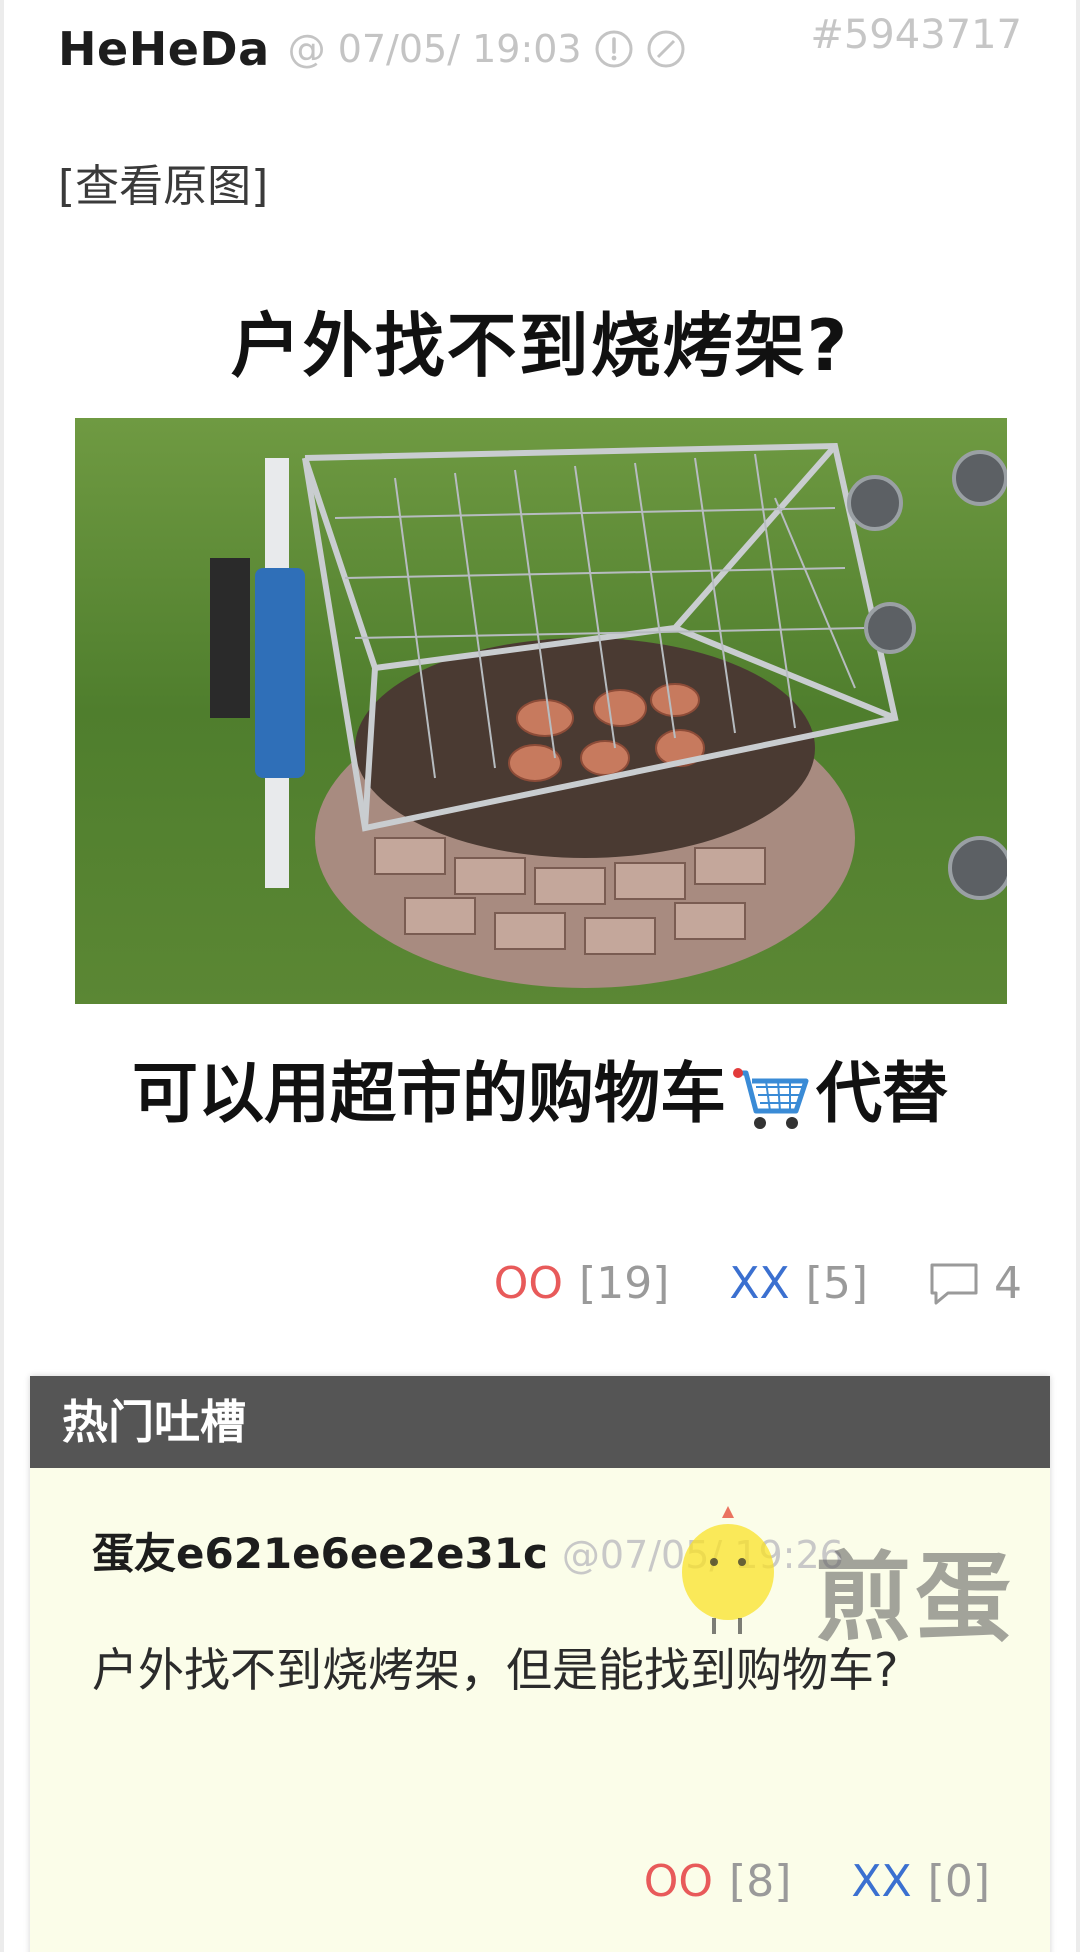 The image size is (1080, 1952). Describe the element at coordinates (164, 49) in the screenshot. I see `post-author: HeHeDa` at that location.